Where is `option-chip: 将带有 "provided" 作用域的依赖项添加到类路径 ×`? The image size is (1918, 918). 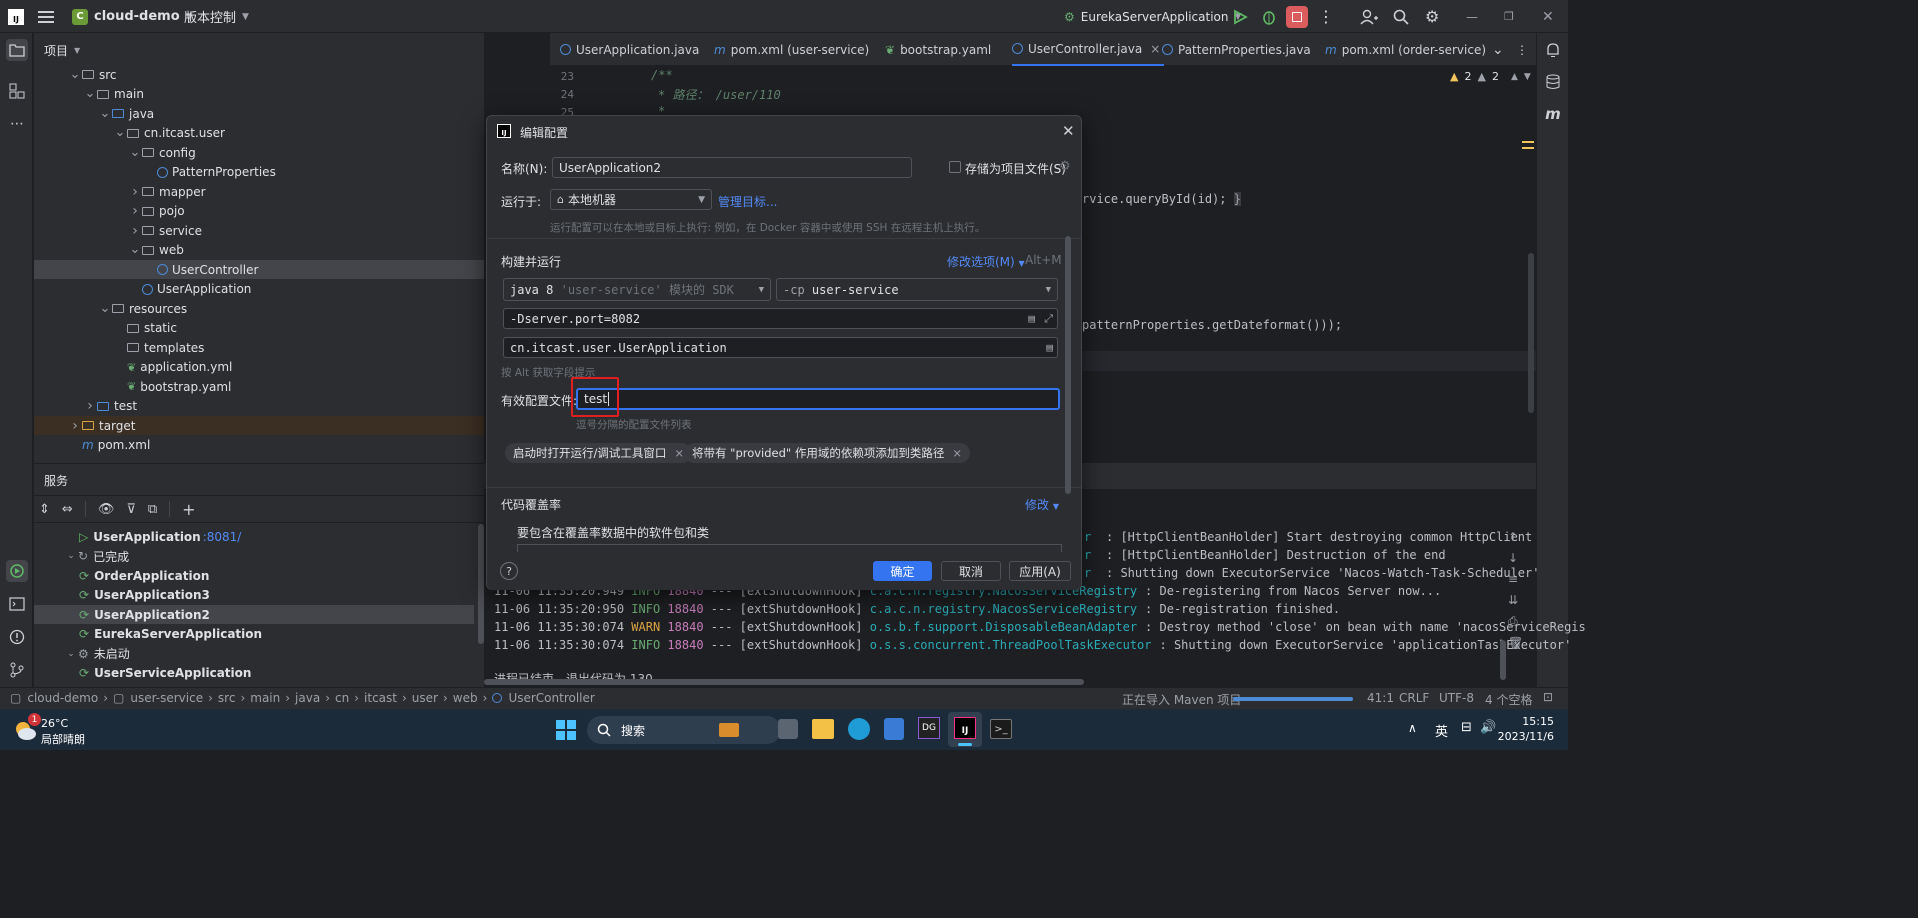 option-chip: 将带有 "provided" 作用域的依赖项添加到类路径 × is located at coordinates (827, 453).